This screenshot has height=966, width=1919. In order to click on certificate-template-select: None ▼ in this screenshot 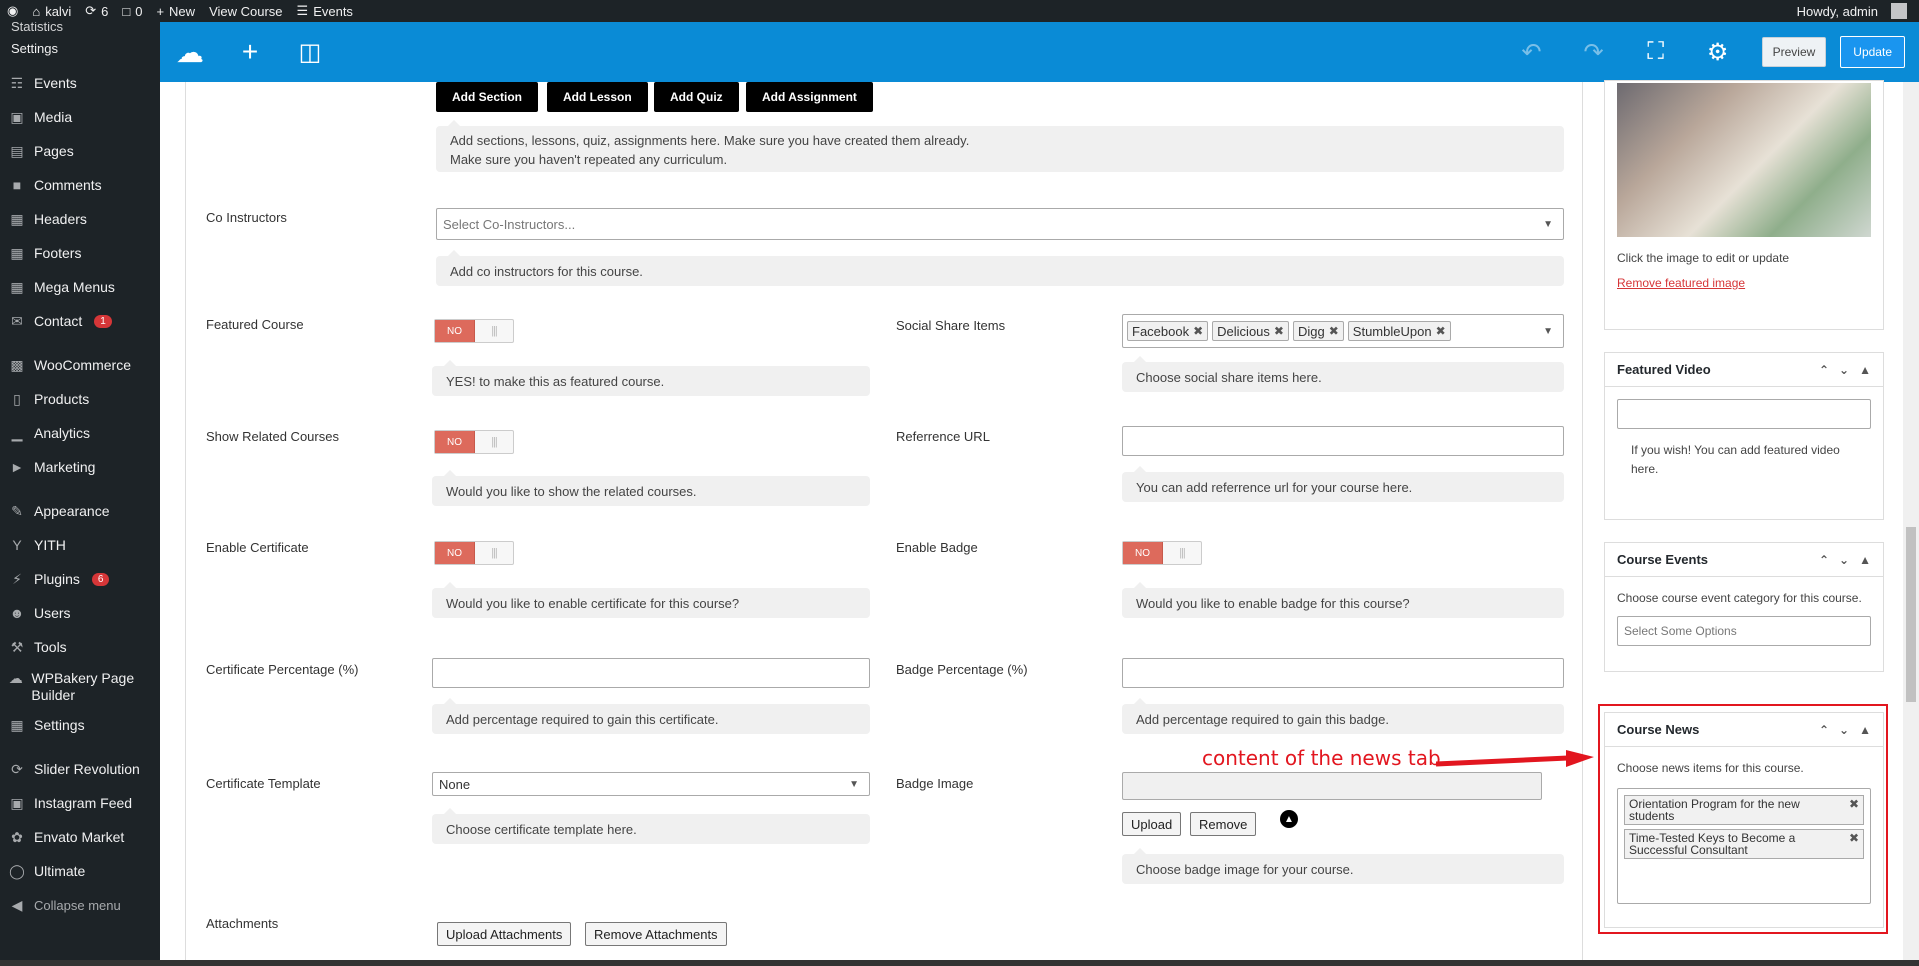, I will do `click(651, 784)`.